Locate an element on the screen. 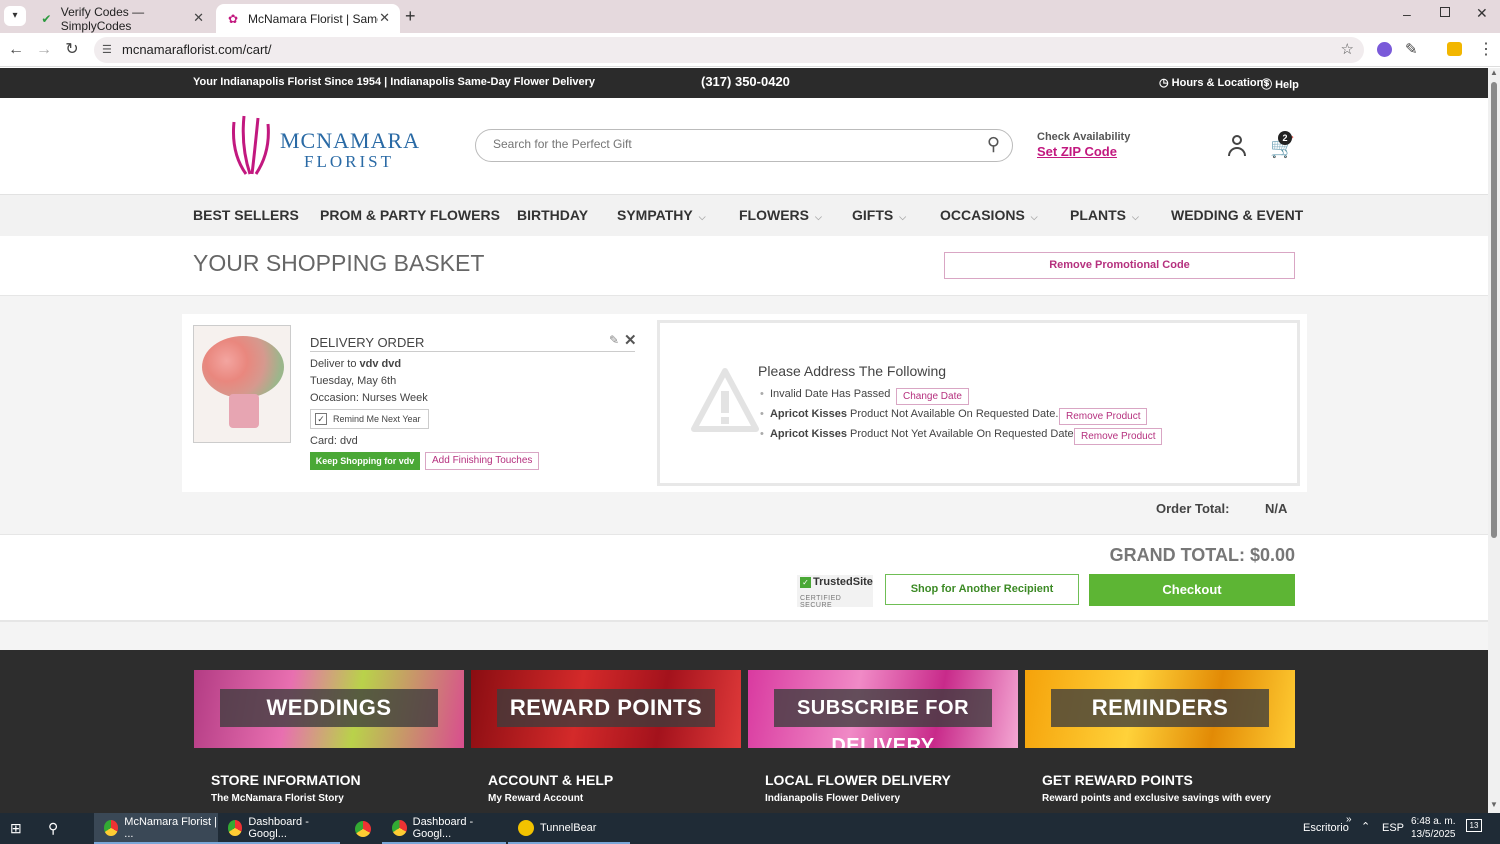 Image resolution: width=1500 pixels, height=844 pixels. minimize-button: – is located at coordinates (1407, 14).